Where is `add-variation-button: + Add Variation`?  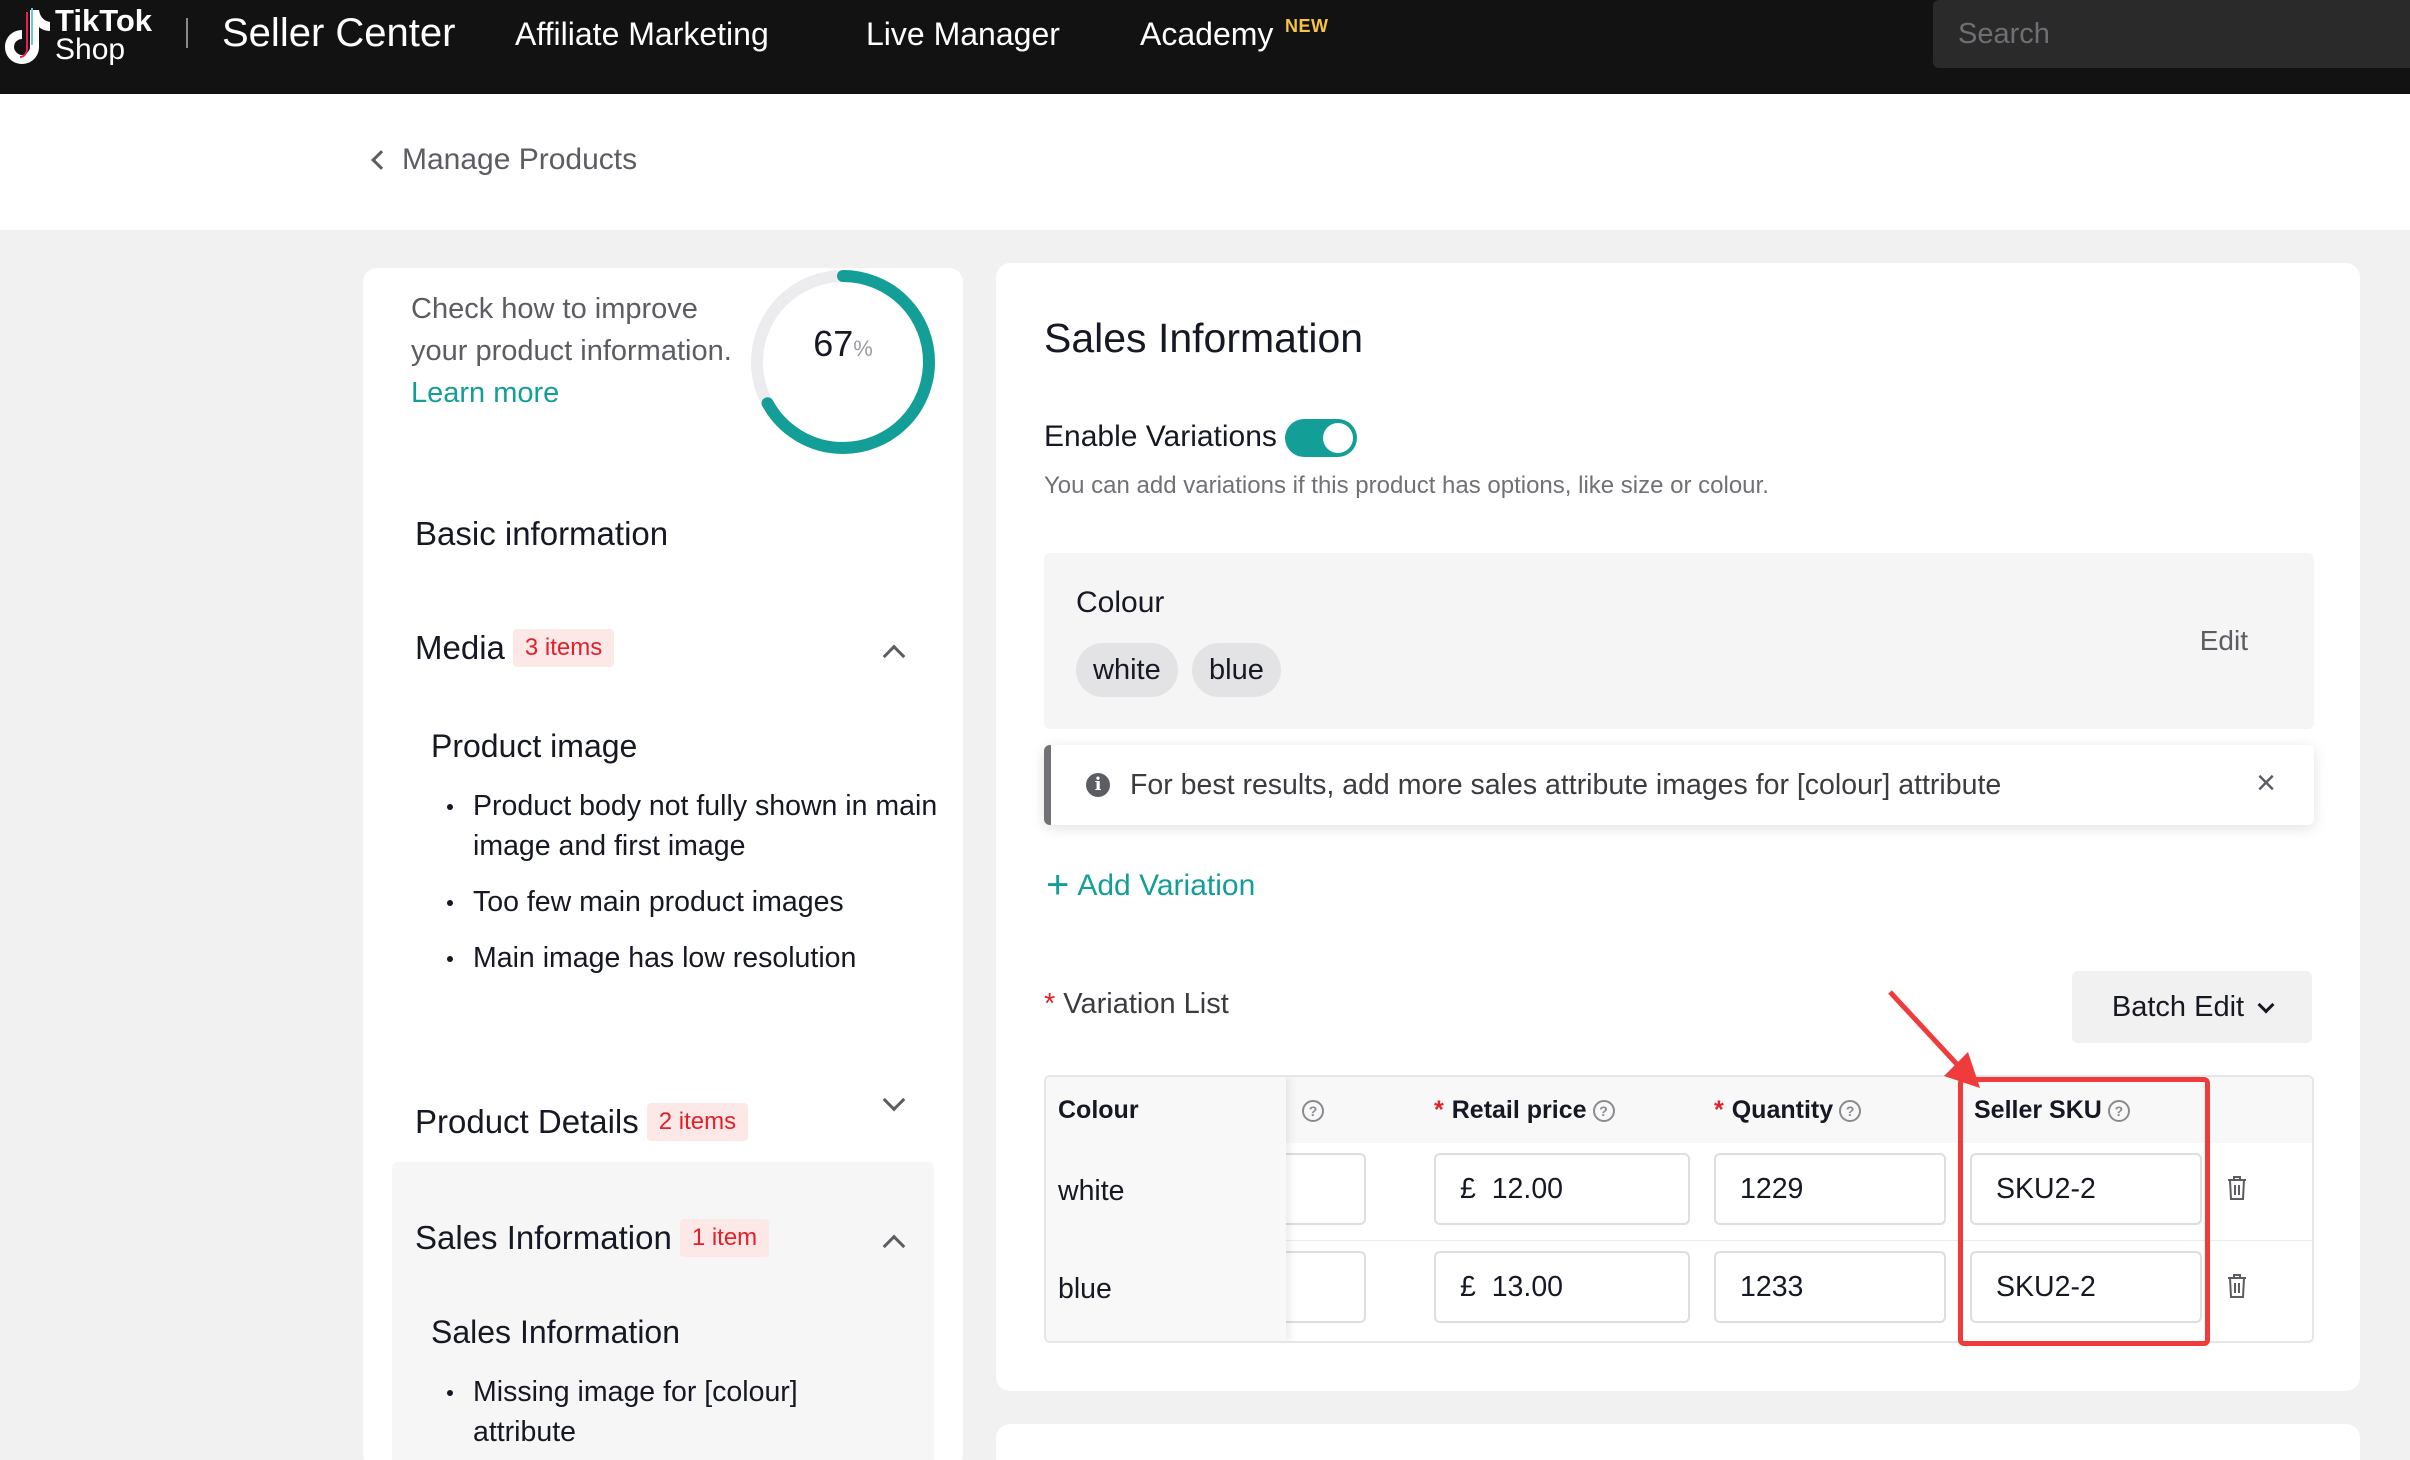 add-variation-button: + Add Variation is located at coordinates (1150, 885).